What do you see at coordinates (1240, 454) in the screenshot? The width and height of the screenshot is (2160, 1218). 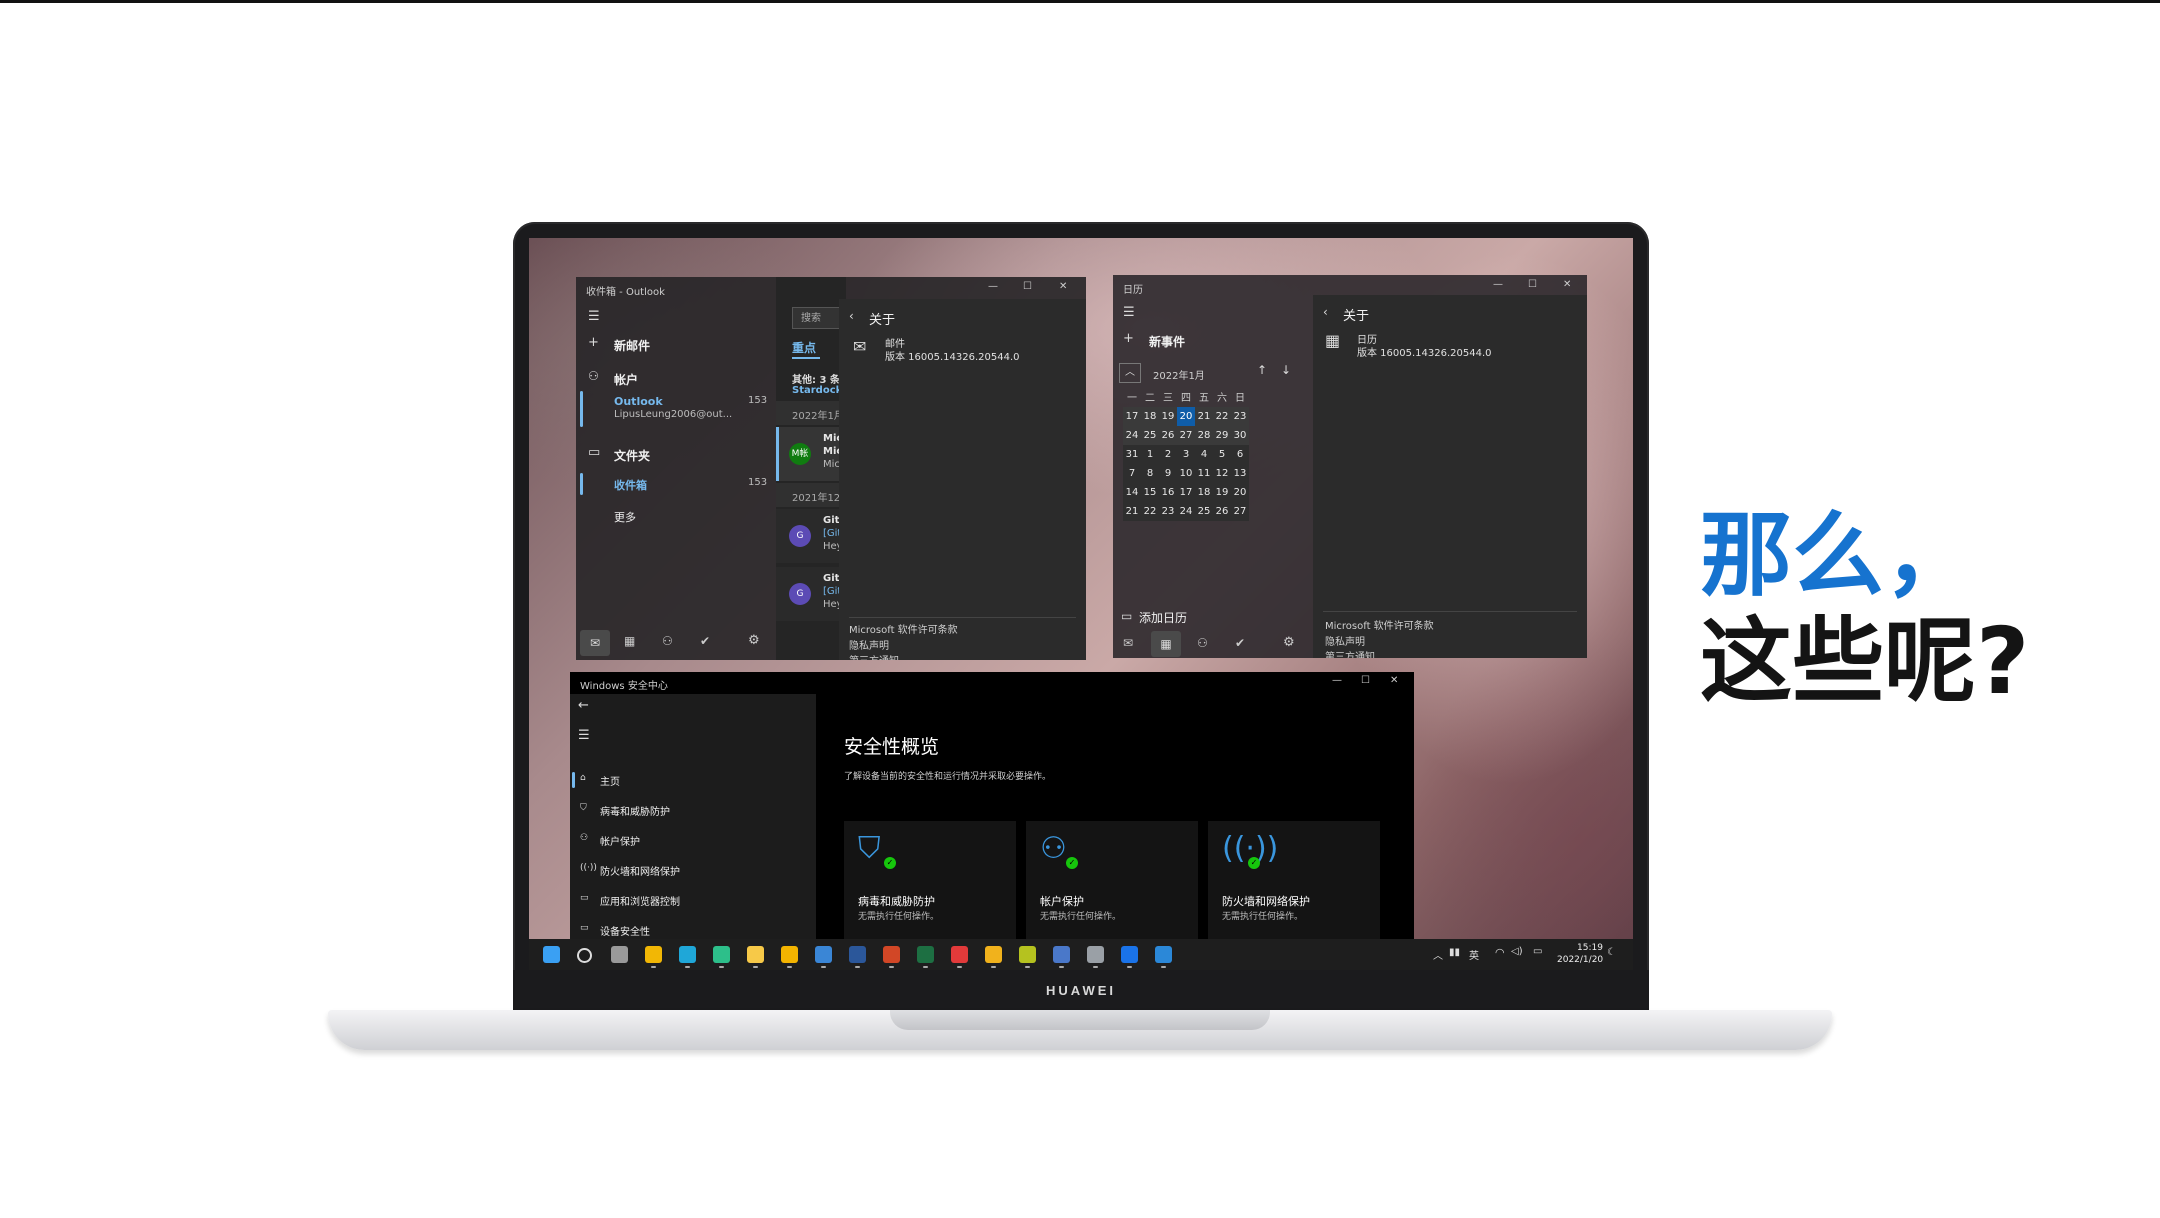 I see `calendar-day: 6` at bounding box center [1240, 454].